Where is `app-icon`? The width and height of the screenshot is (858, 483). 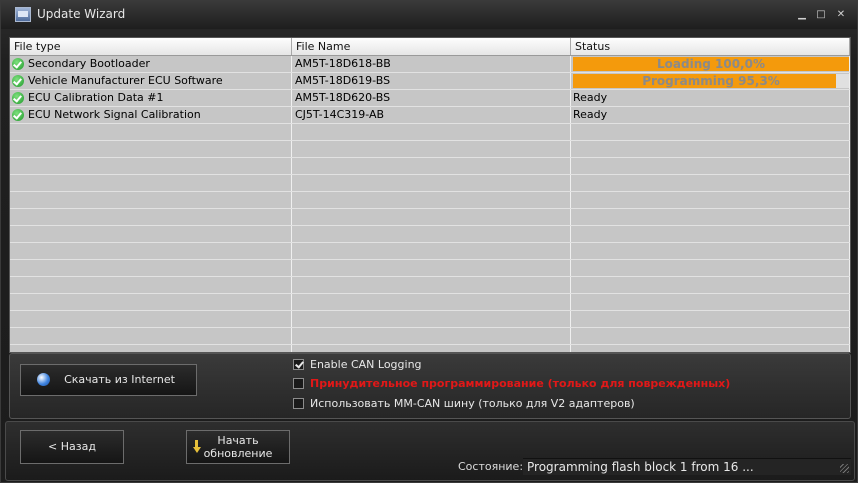 app-icon is located at coordinates (23, 14).